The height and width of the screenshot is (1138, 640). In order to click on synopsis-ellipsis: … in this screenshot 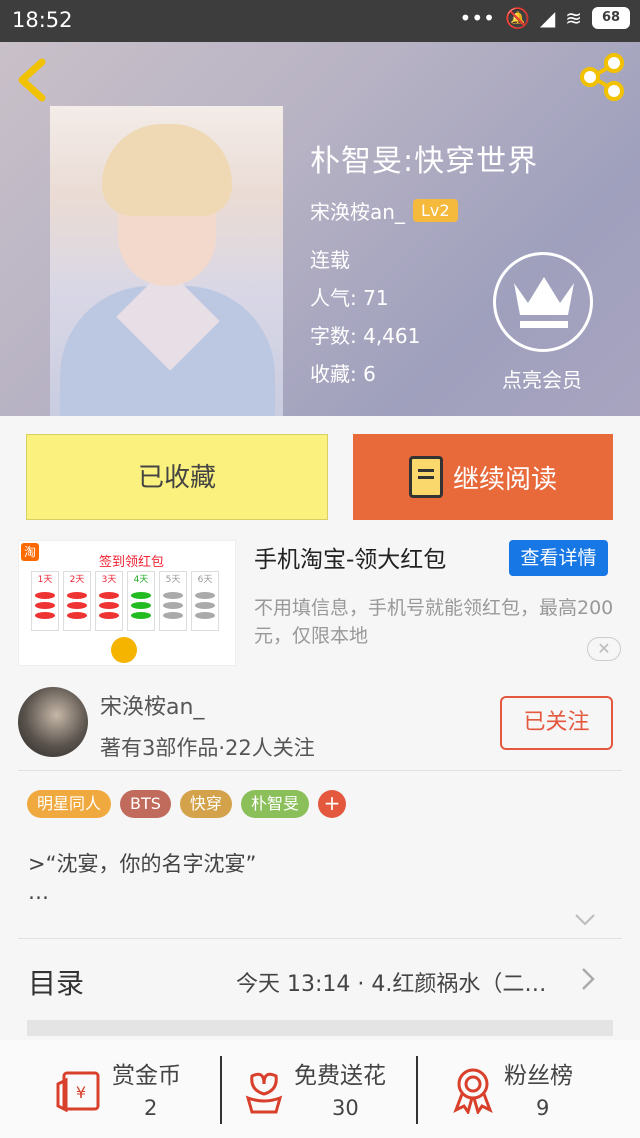, I will do `click(38, 892)`.